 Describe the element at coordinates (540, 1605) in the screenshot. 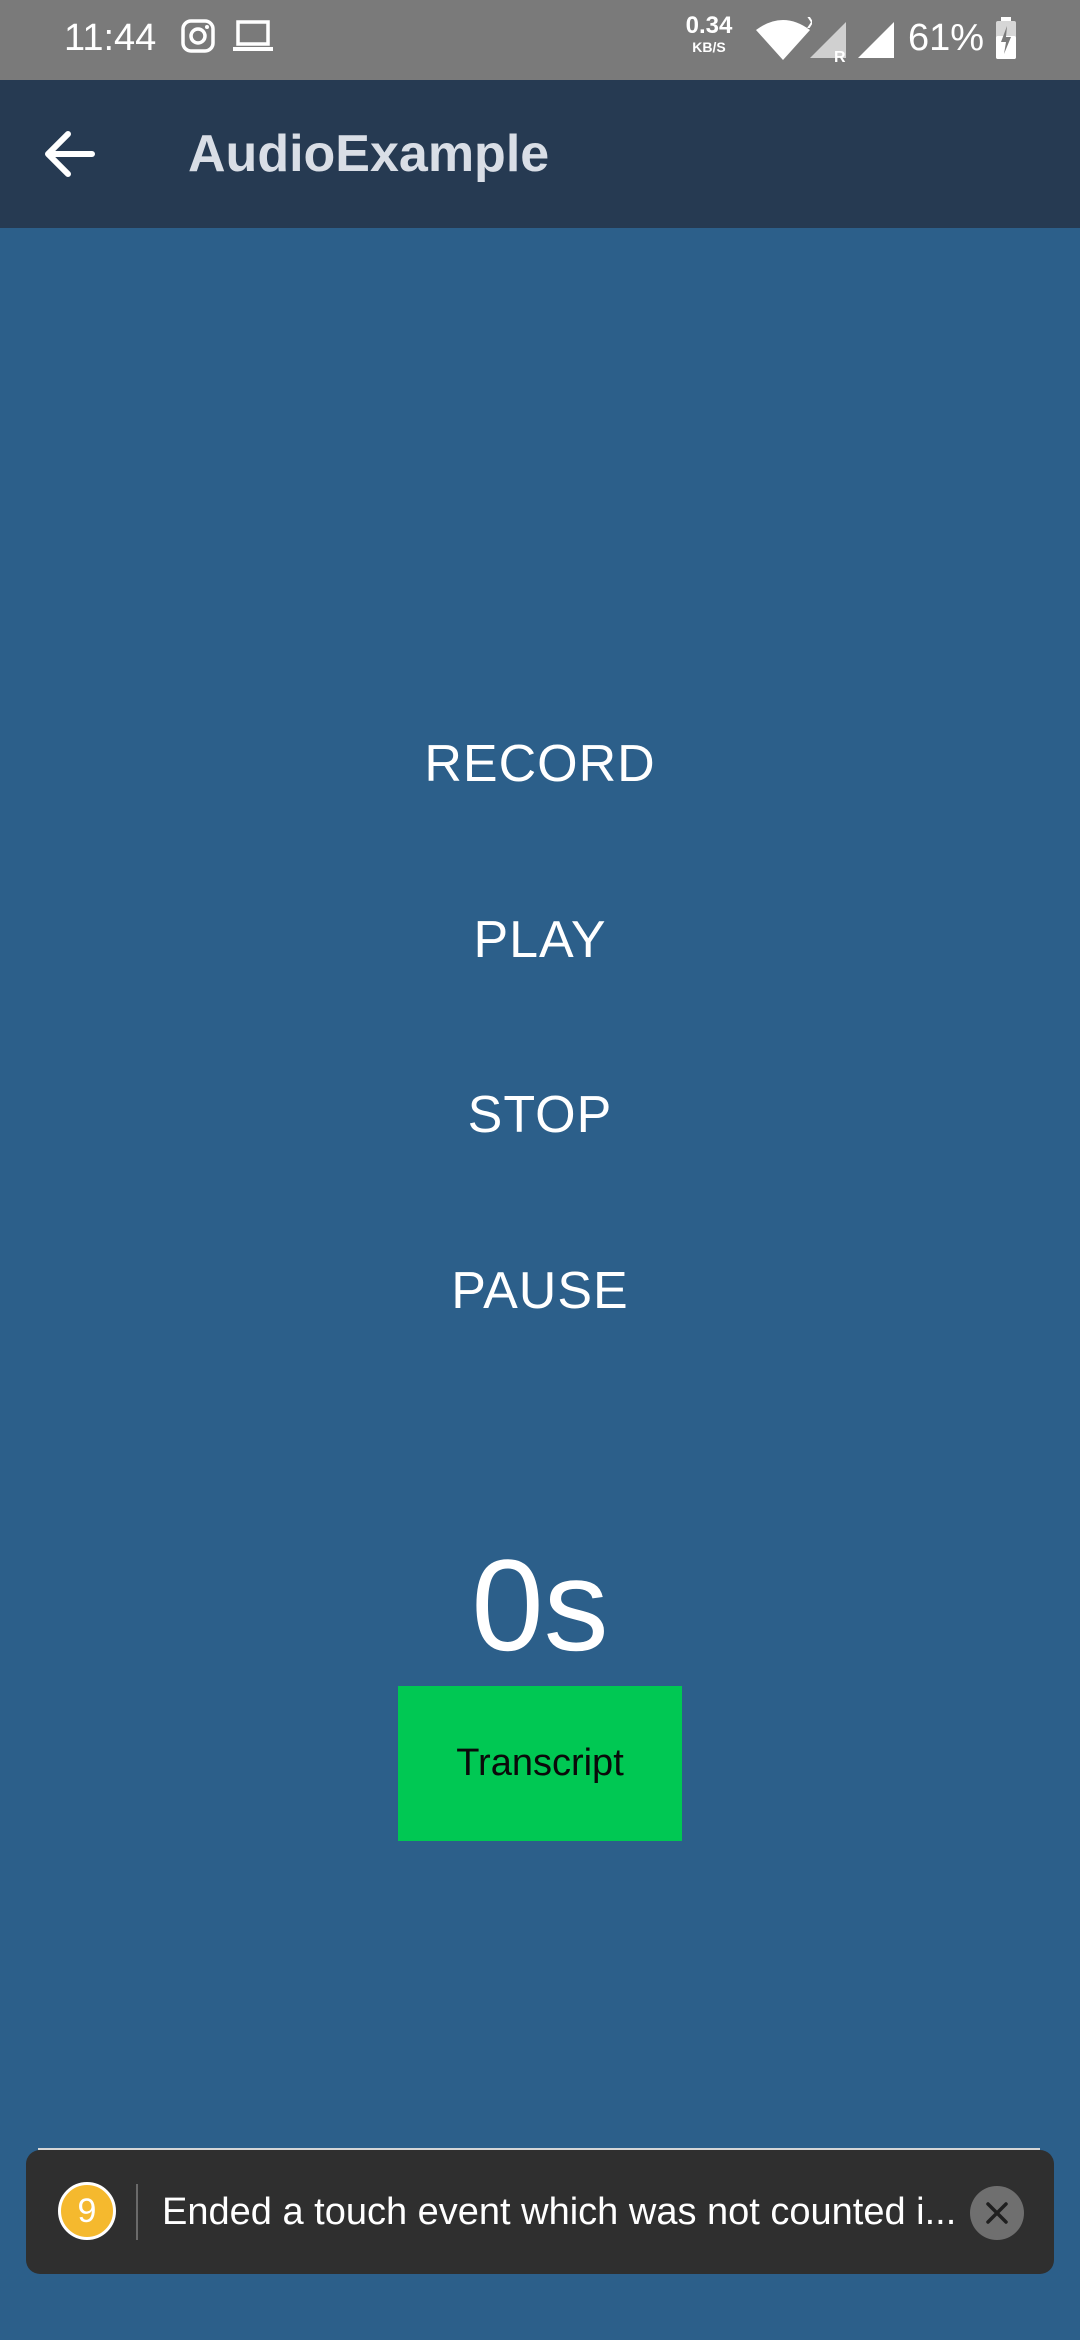

I see `elapsed-time: 0s` at that location.